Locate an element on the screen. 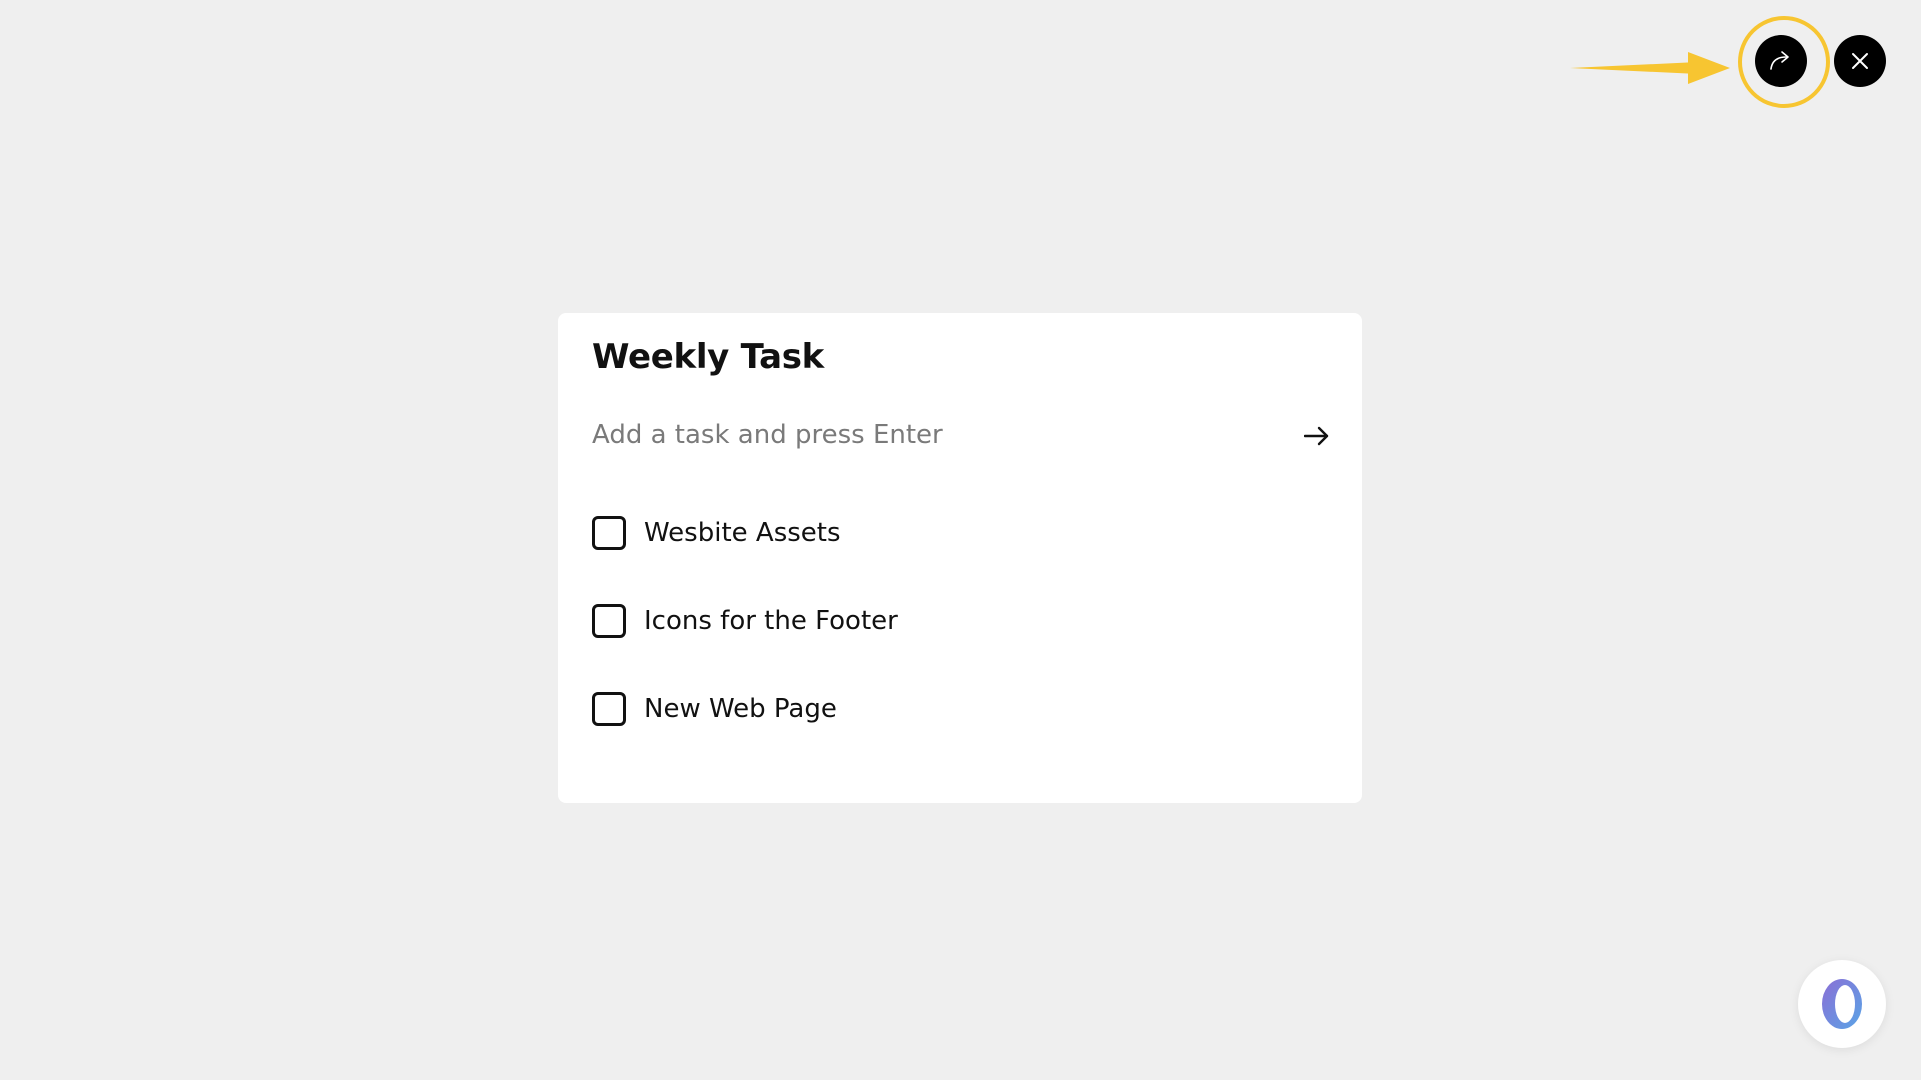 The width and height of the screenshot is (1921, 1080). annotation-arrow is located at coordinates (1650, 68).